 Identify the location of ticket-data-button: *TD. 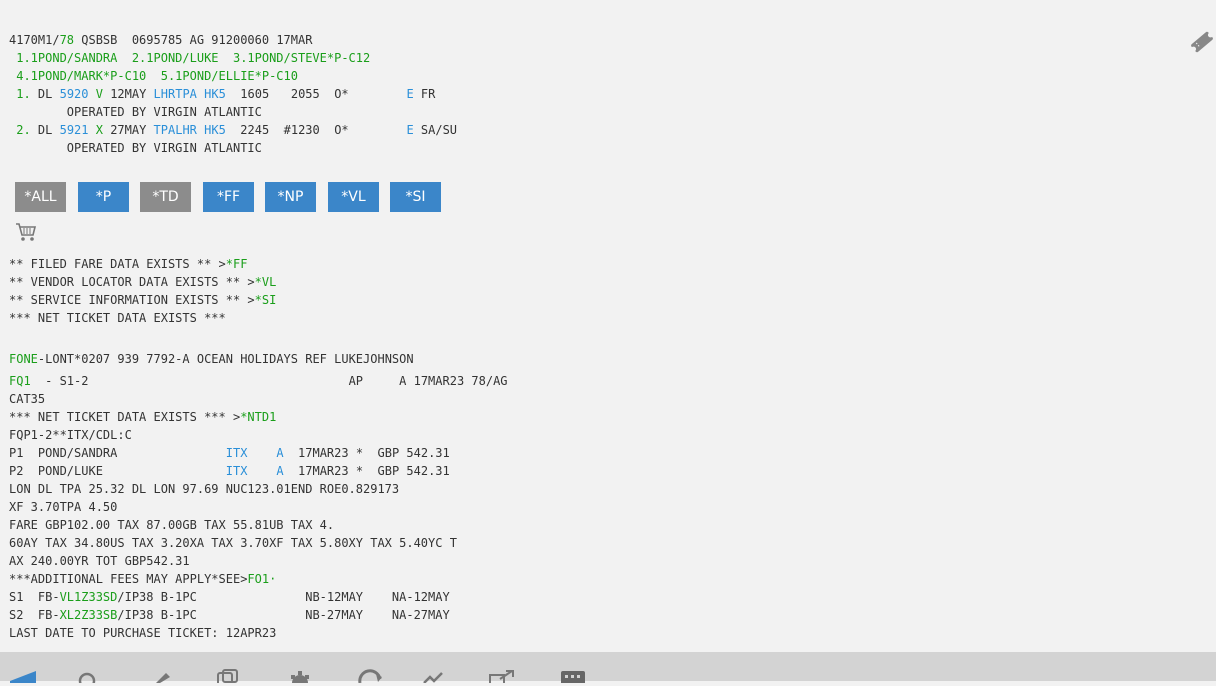
(165, 197).